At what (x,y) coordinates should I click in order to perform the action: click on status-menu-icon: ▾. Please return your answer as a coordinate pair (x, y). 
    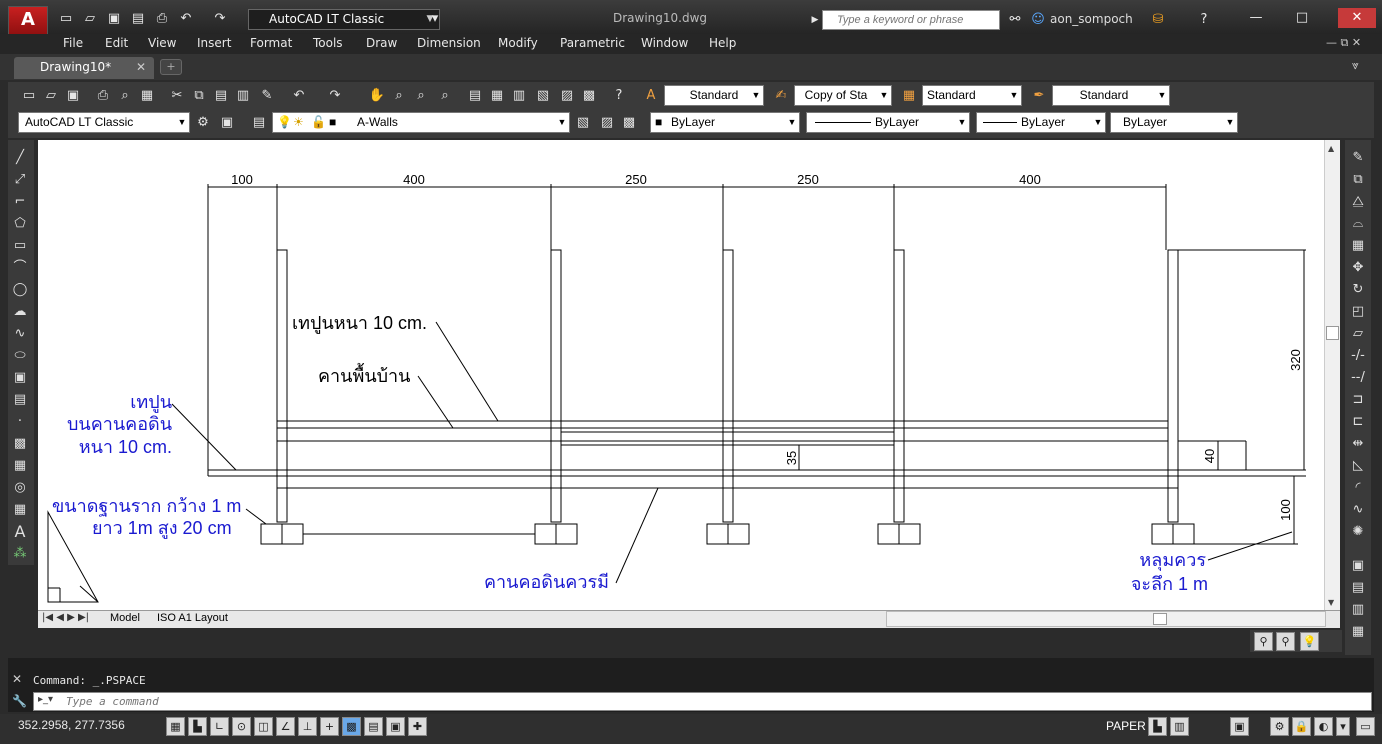
    Looking at the image, I should click on (1343, 726).